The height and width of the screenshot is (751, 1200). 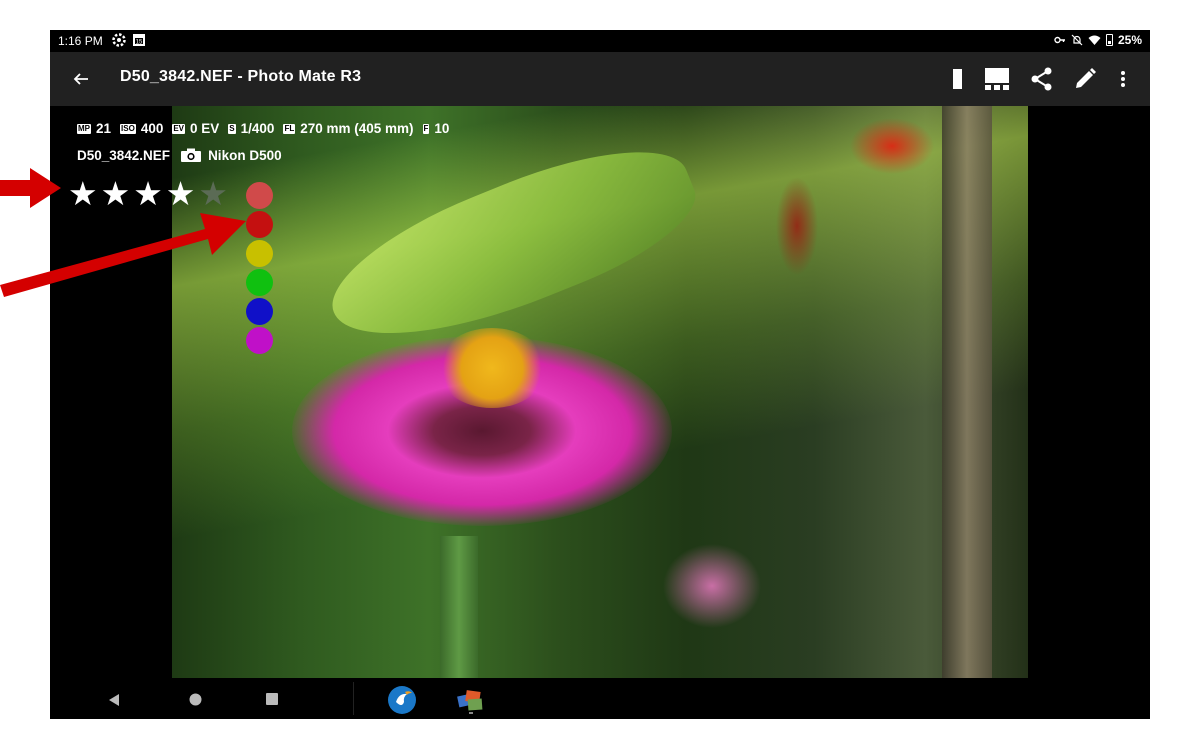 I want to click on single-view-icon, so click(x=952, y=79).